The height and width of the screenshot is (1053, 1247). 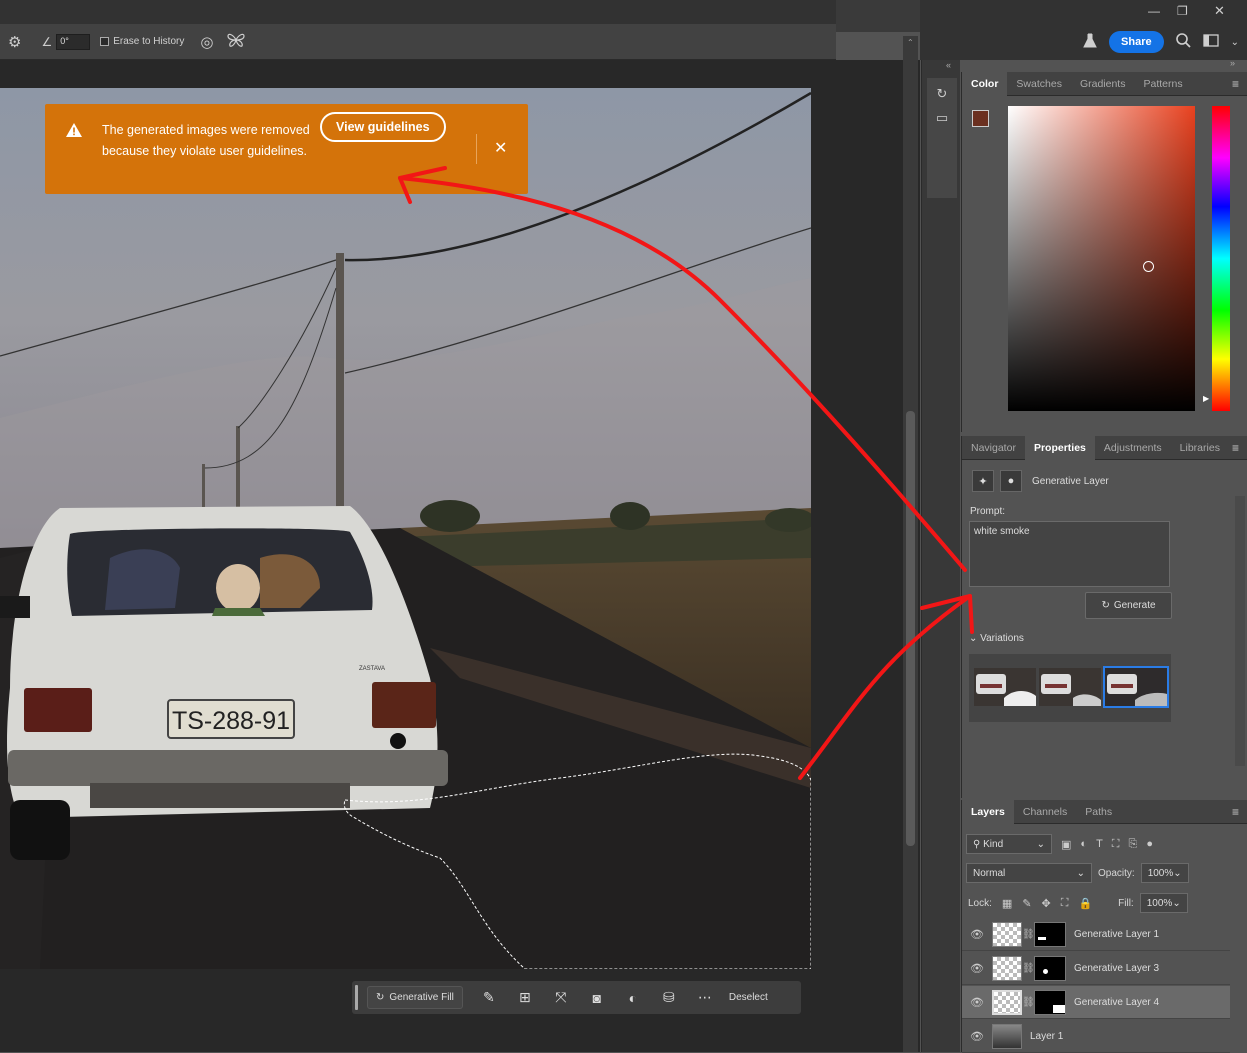 I want to click on flask-icon, so click(x=1090, y=42).